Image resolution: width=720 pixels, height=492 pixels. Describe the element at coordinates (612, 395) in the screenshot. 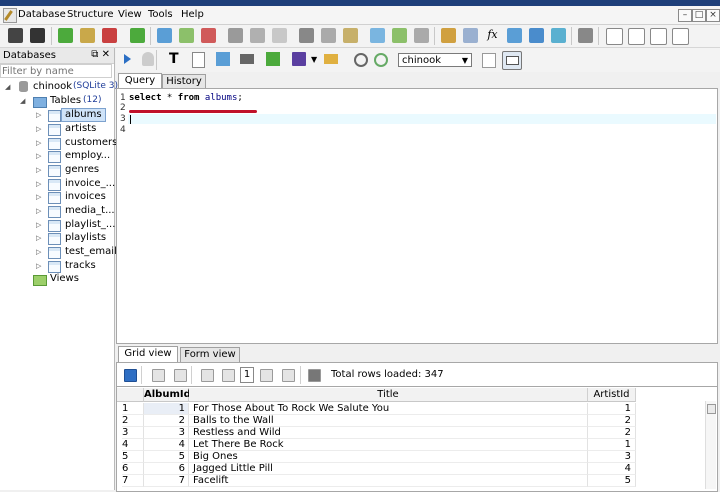

I see `column-header-artistid: ArtistId` at that location.